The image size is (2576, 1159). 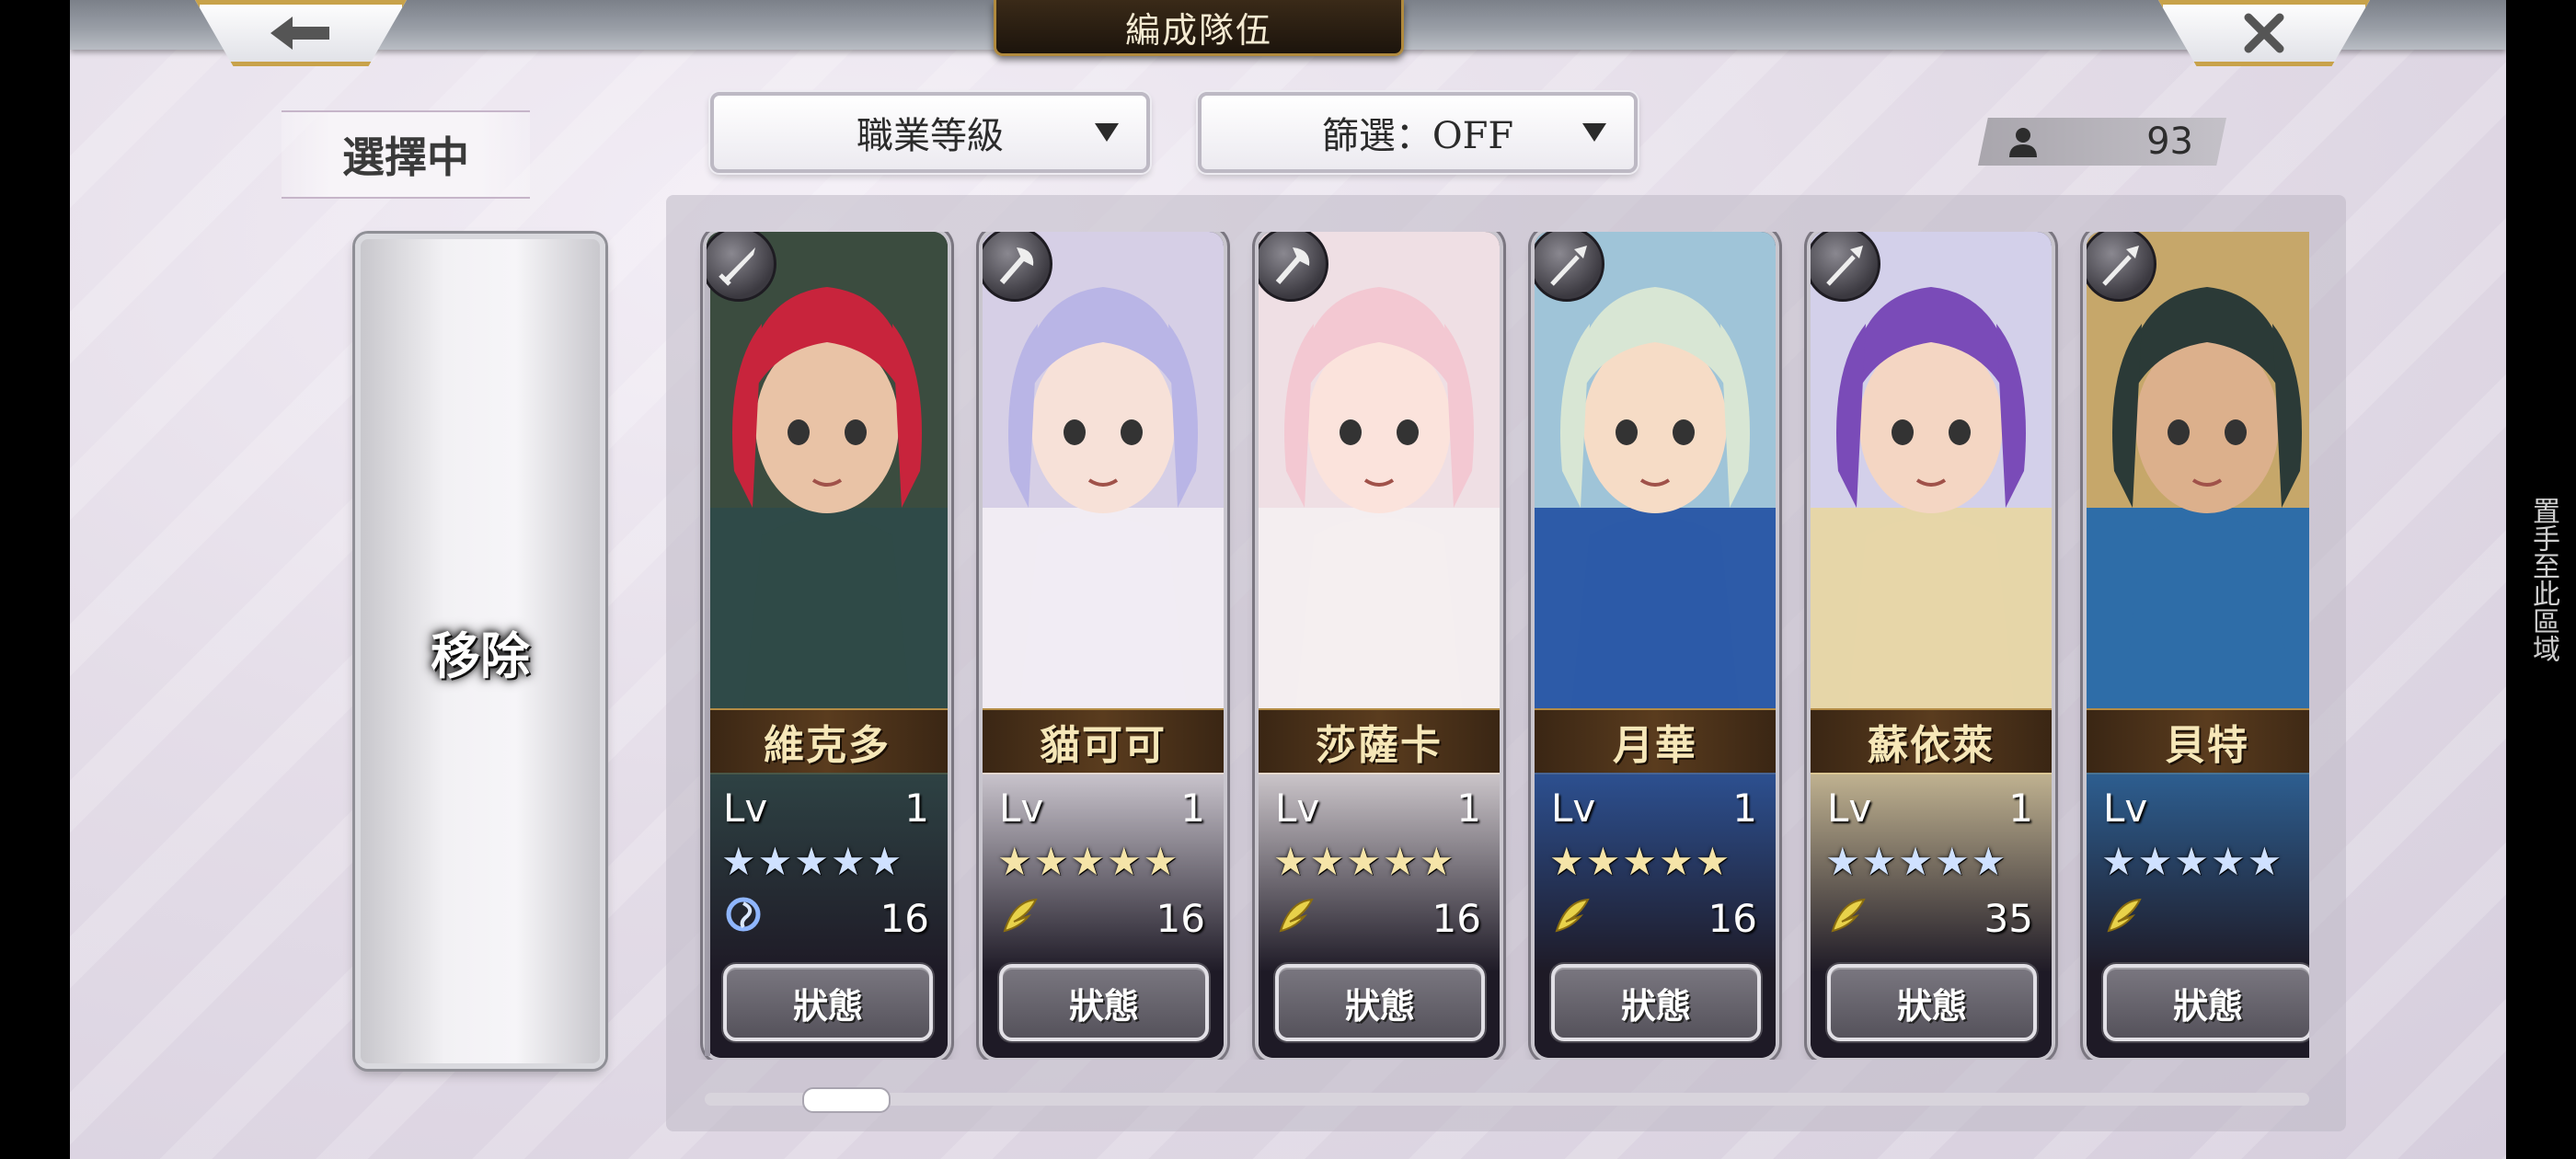 I want to click on character-card: 貓可可 Lv 1 ★★★★★ 16 狀態, so click(x=1103, y=645).